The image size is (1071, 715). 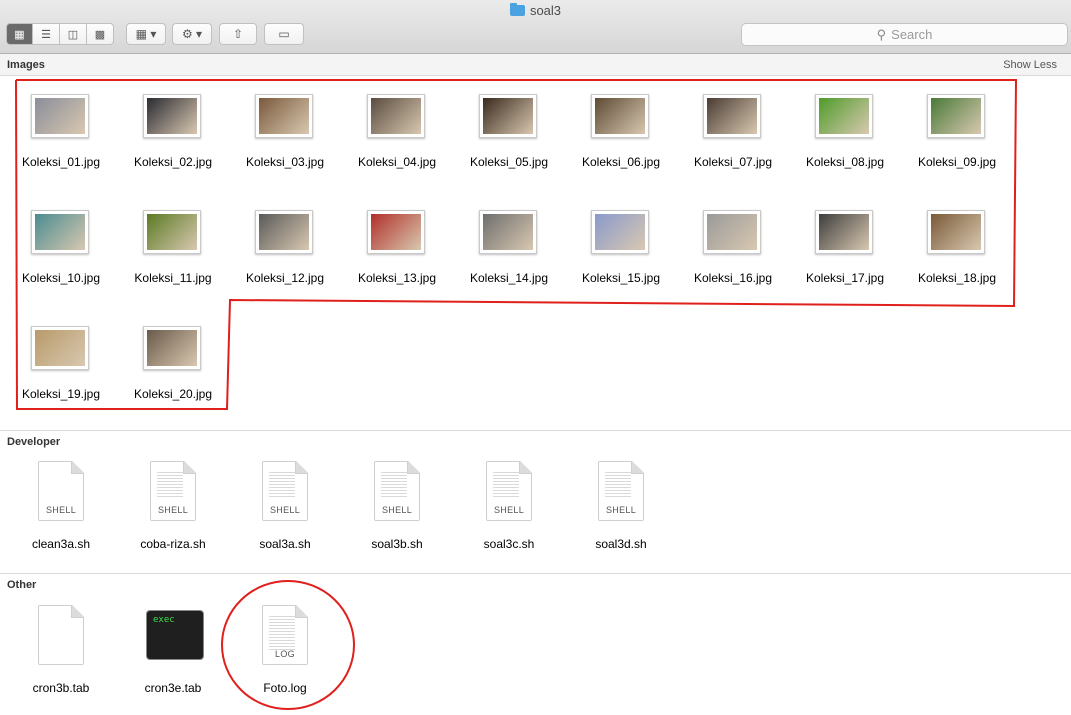 What do you see at coordinates (61, 544) in the screenshot?
I see `file-name-label: clean3a.sh` at bounding box center [61, 544].